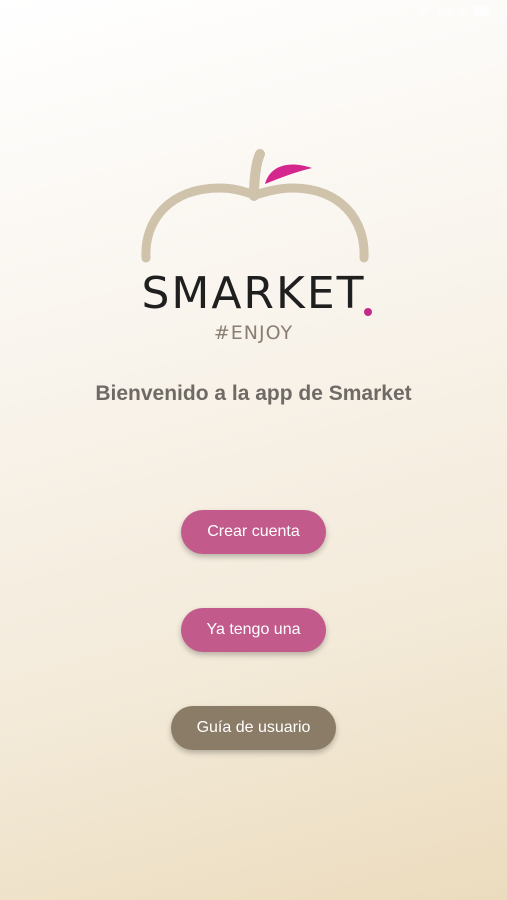  What do you see at coordinates (288, 174) in the screenshot?
I see `leaf-icon` at bounding box center [288, 174].